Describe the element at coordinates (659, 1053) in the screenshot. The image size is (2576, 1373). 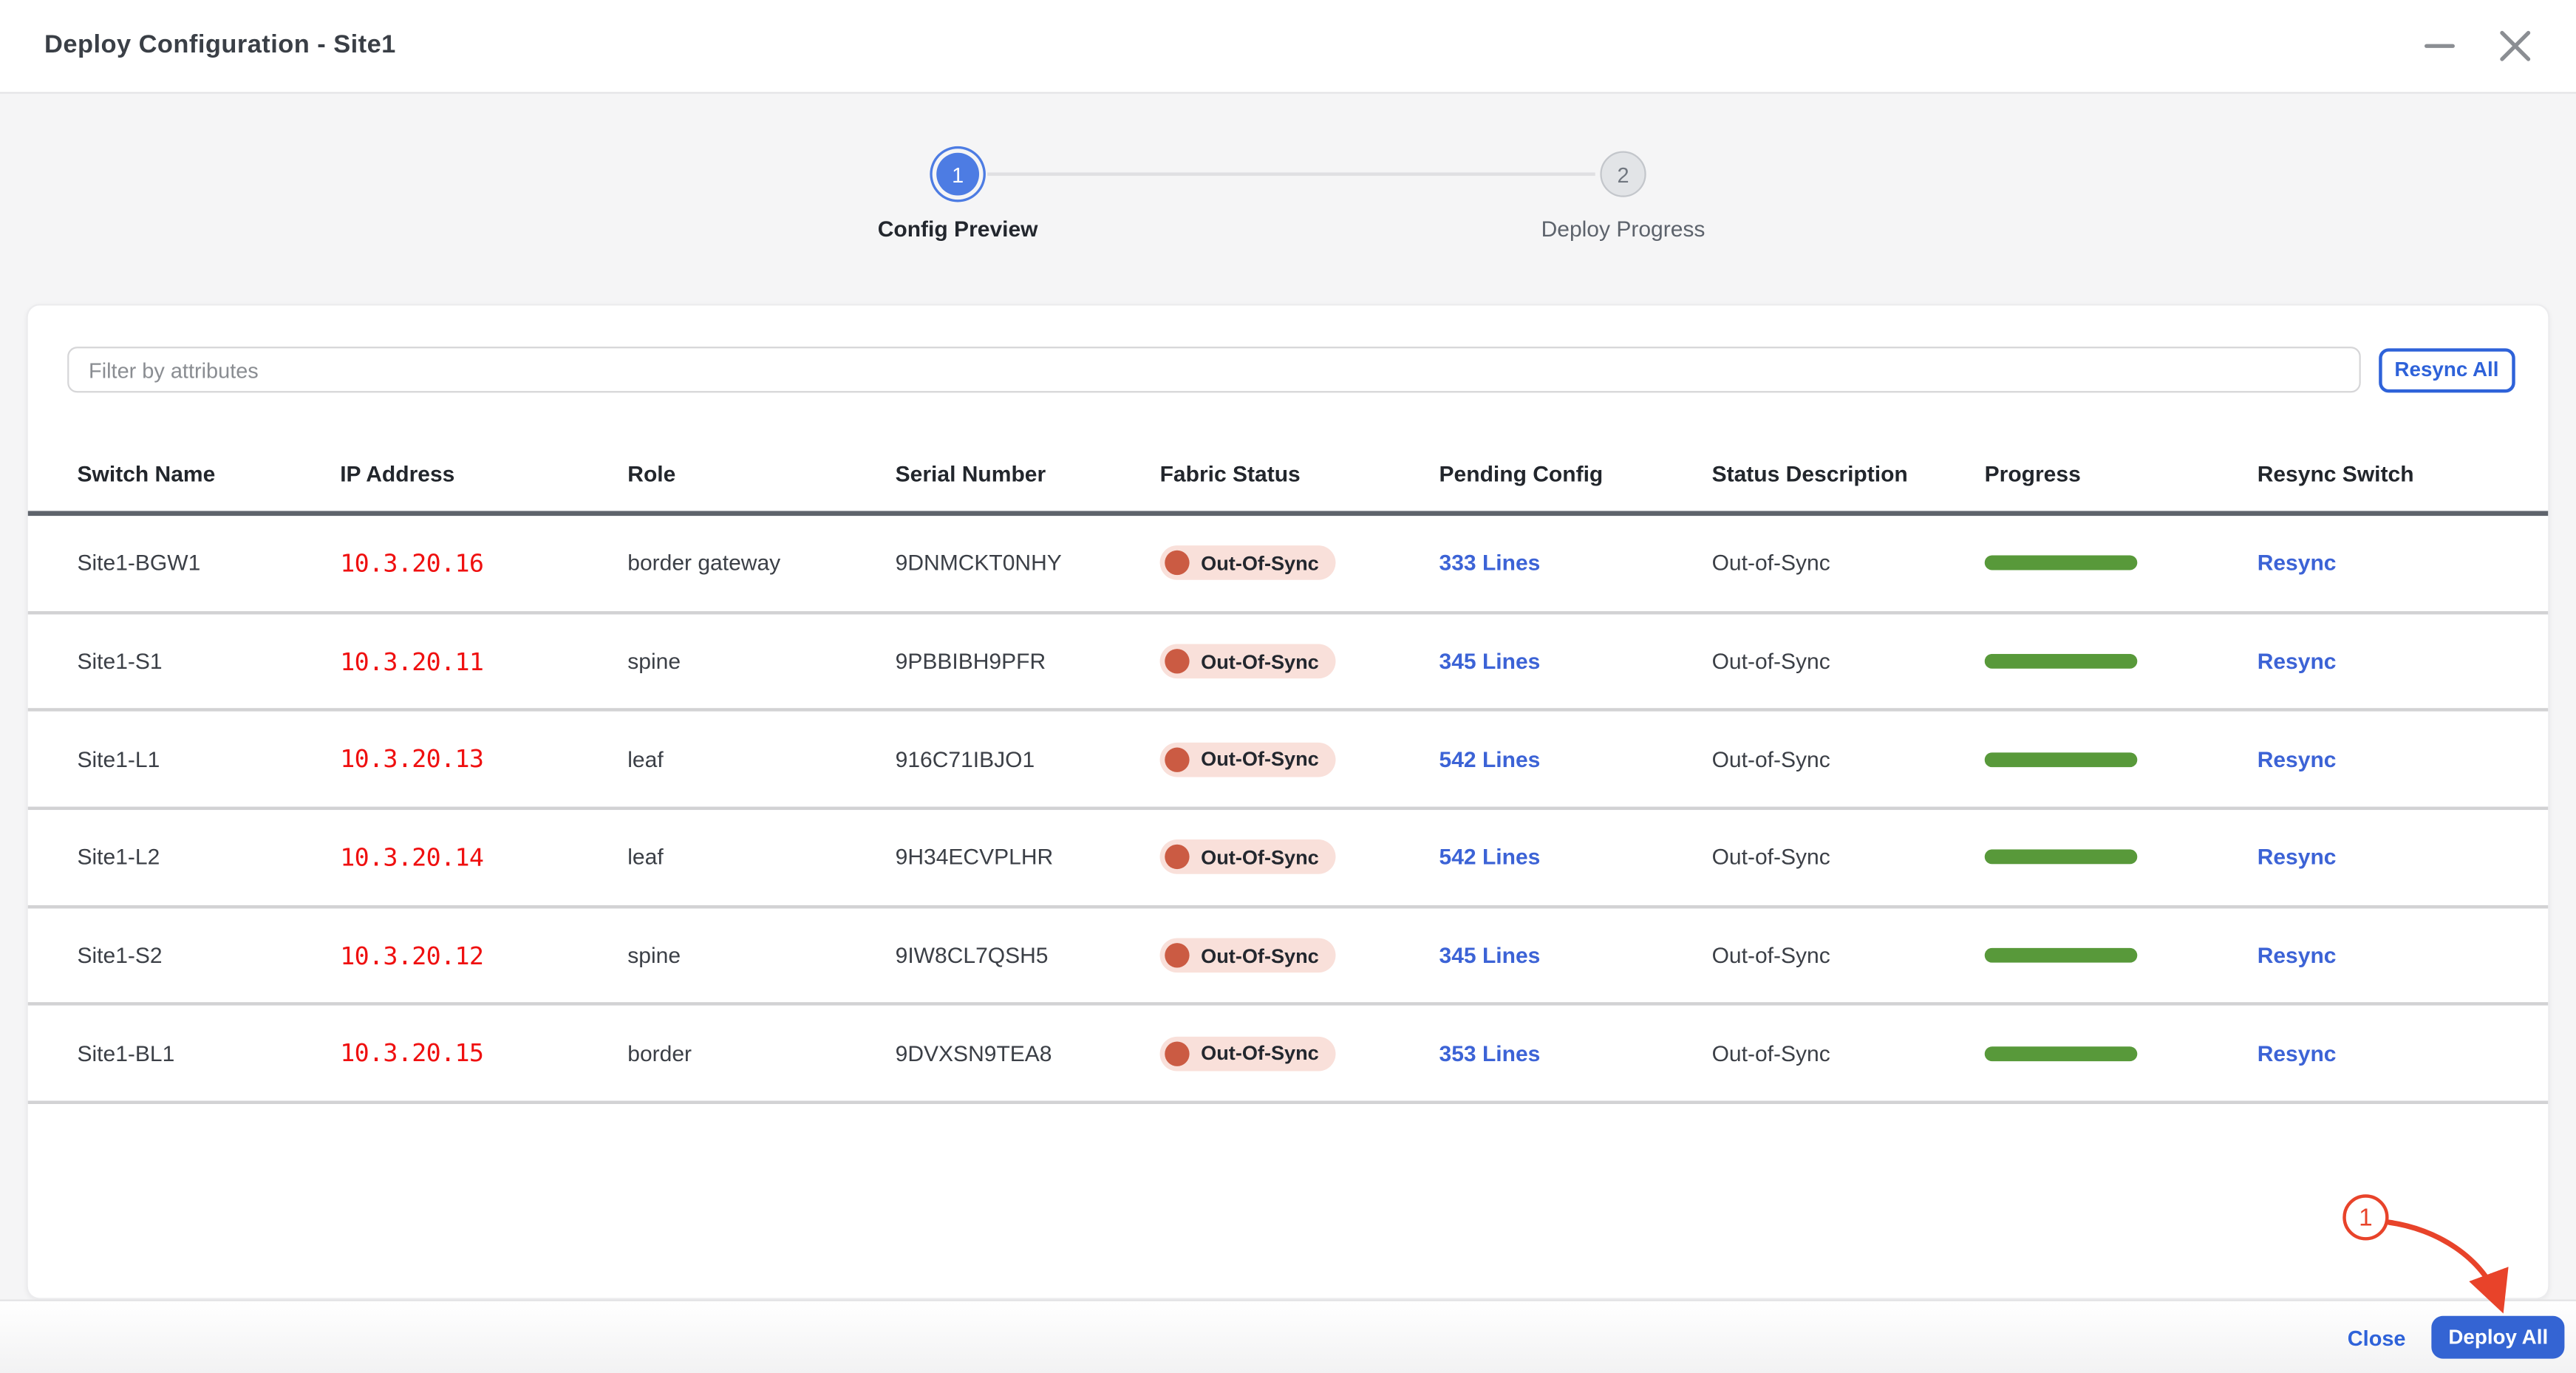
I see `role-cell: border` at that location.